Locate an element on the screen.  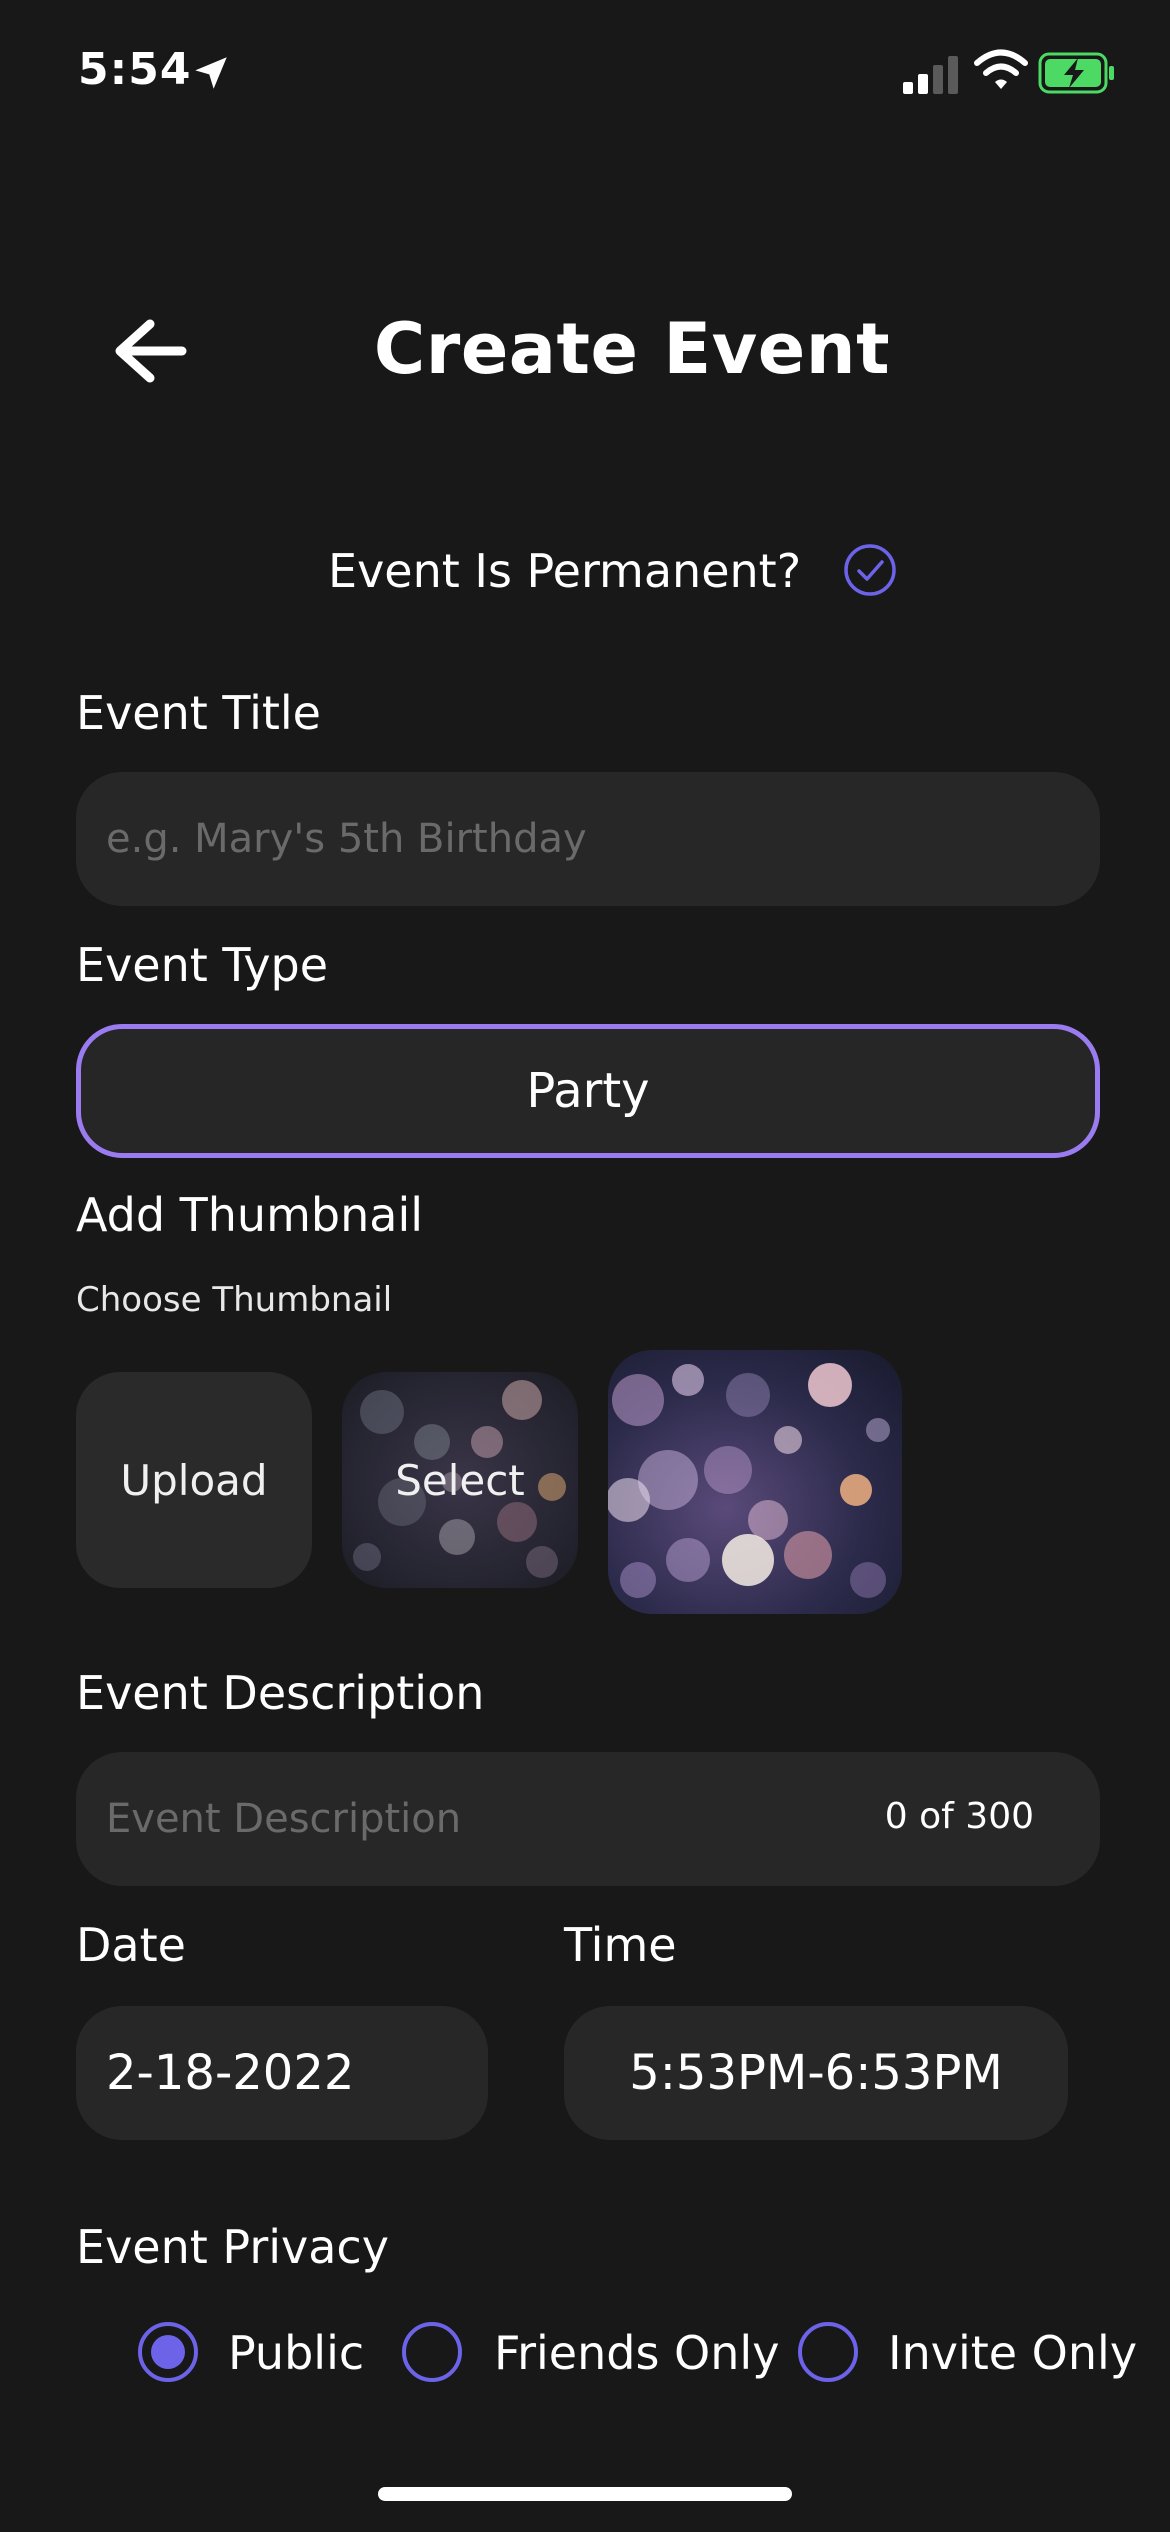
event-type-select: Party is located at coordinates (588, 1091).